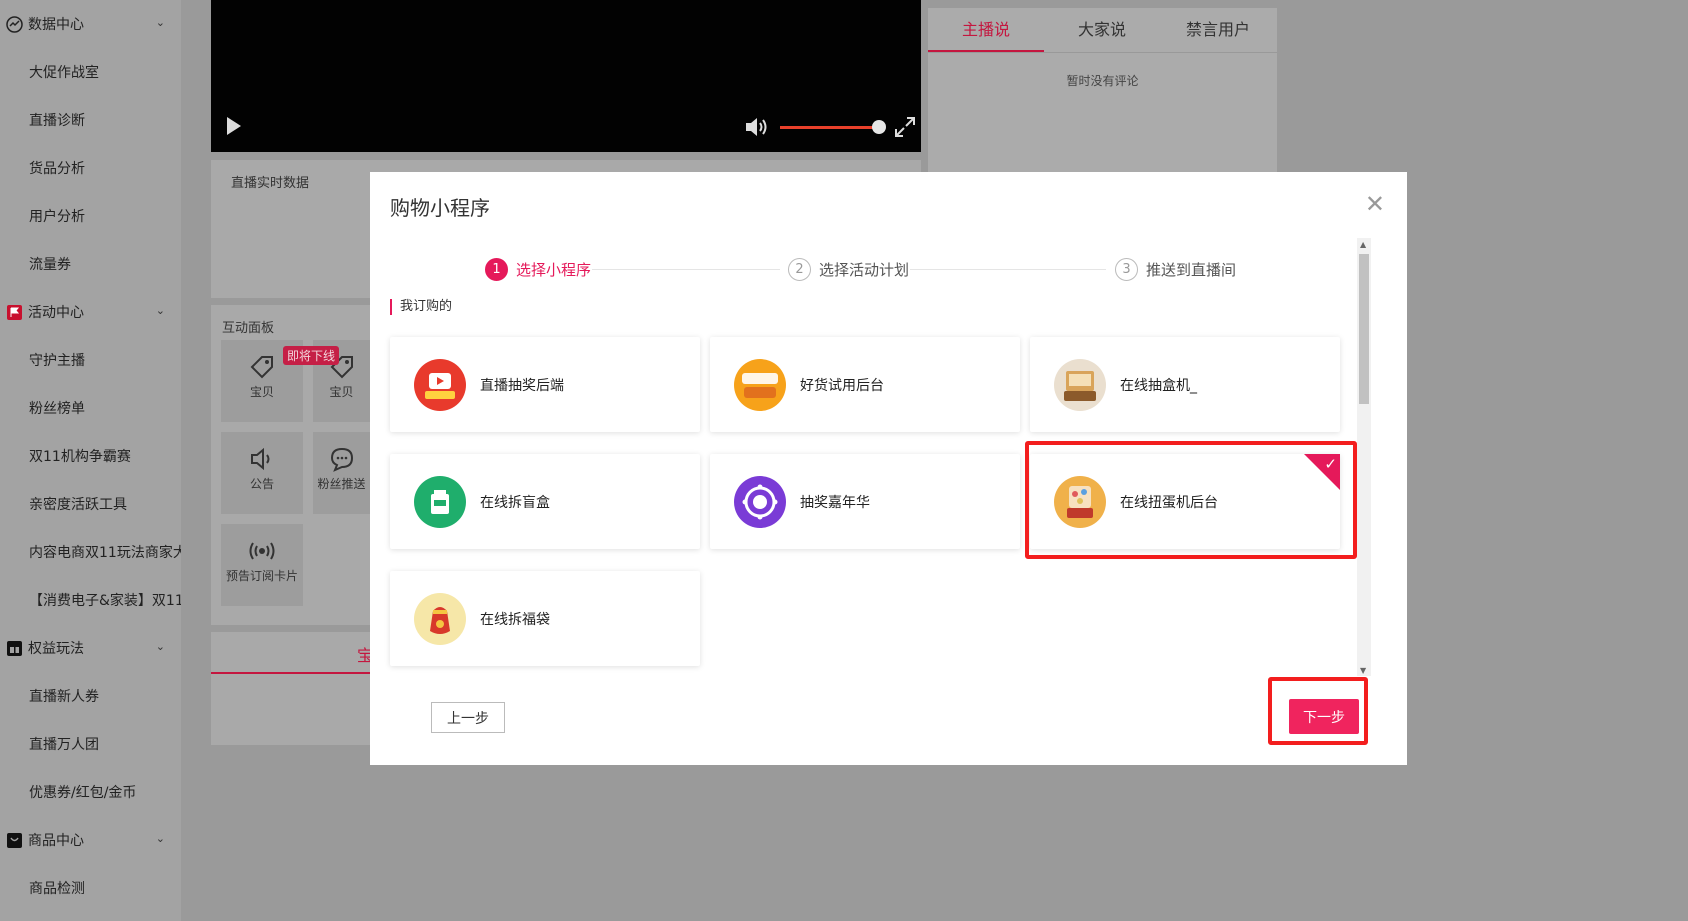 The width and height of the screenshot is (1688, 921). What do you see at coordinates (566, 76) in the screenshot?
I see `video-player` at bounding box center [566, 76].